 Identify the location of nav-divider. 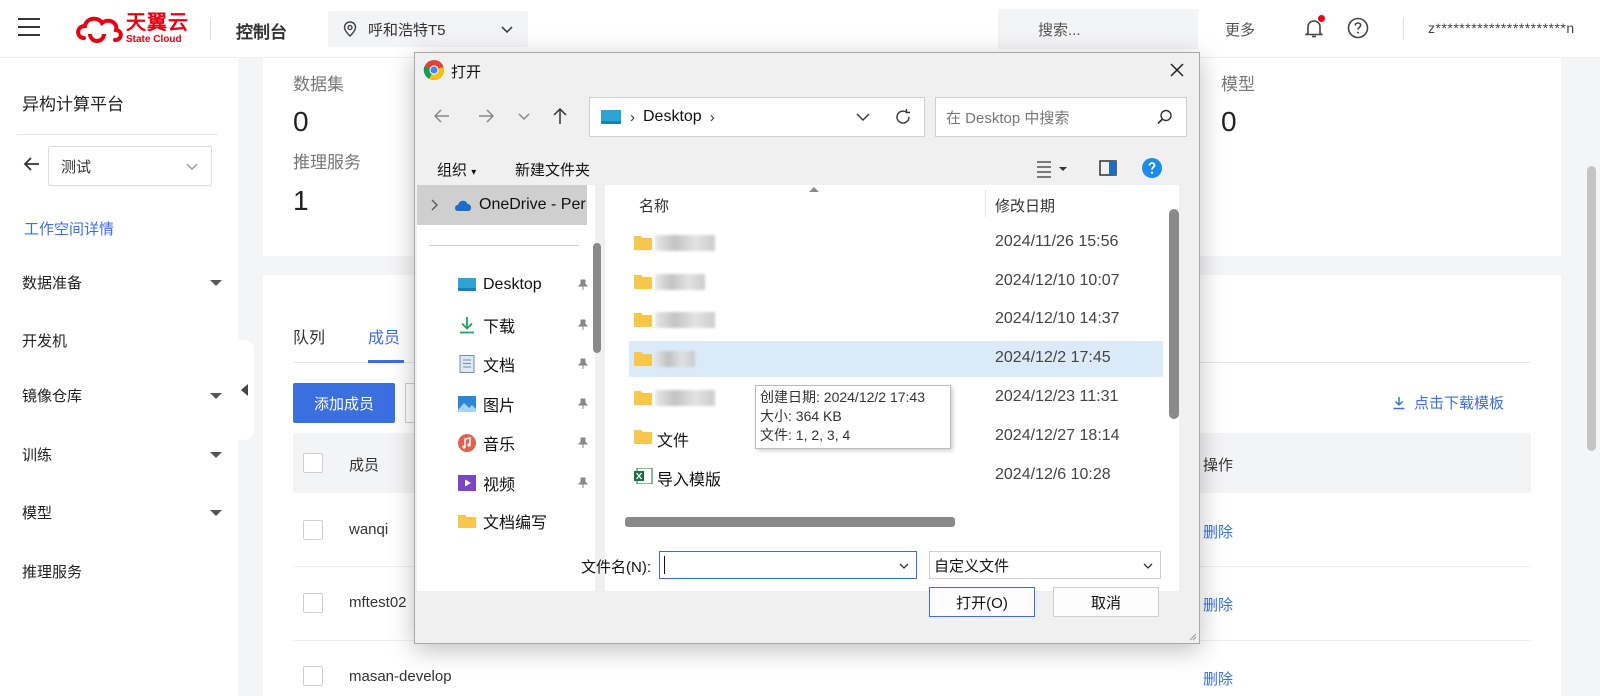
(504, 245).